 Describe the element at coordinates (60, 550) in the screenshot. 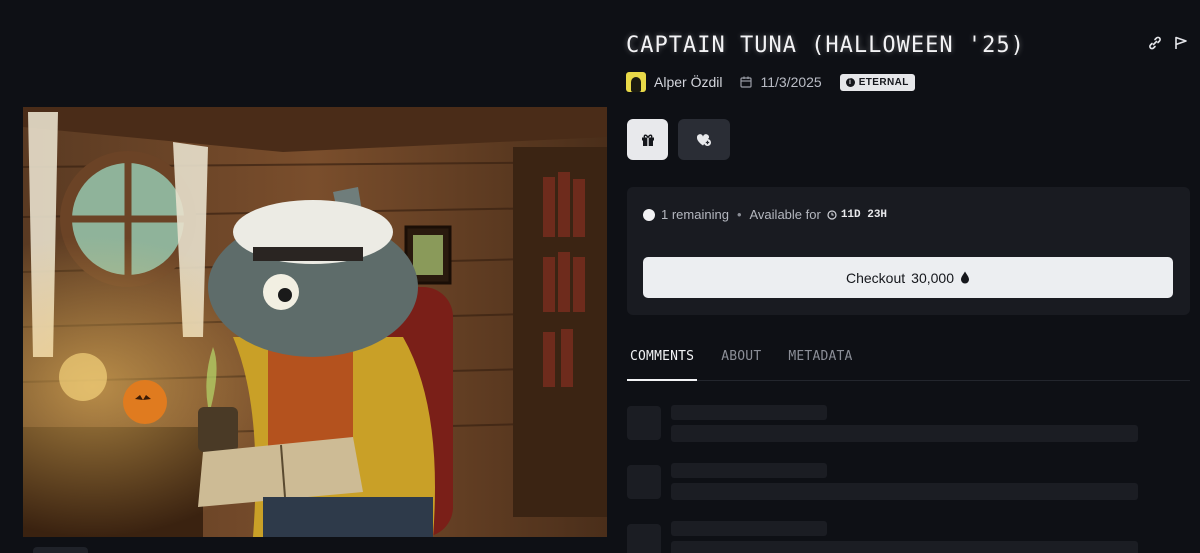

I see `thumbnail-tab` at that location.